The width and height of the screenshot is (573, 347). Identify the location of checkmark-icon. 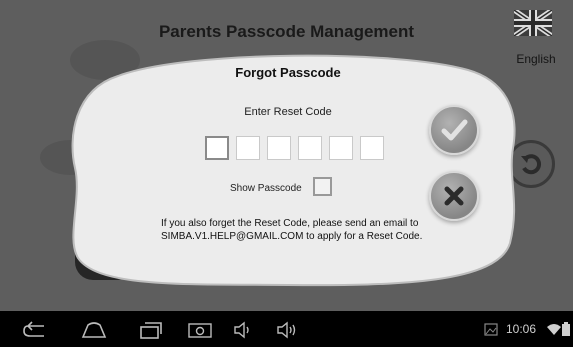
(454, 130).